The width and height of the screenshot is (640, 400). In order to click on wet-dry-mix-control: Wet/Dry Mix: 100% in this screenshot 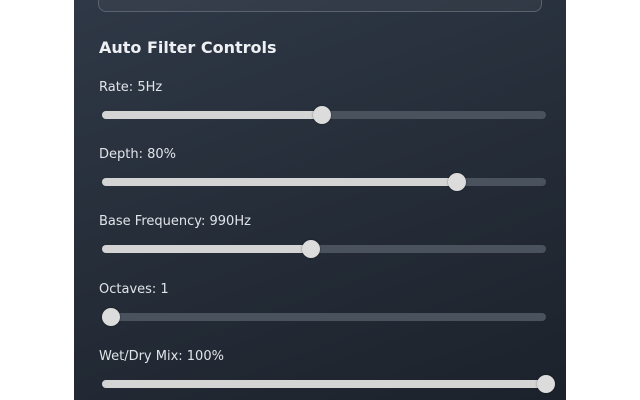, I will do `click(320, 374)`.